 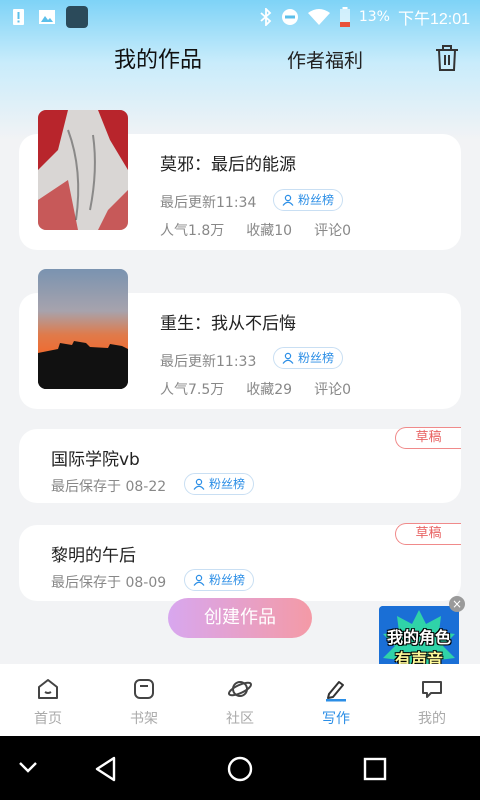 I want to click on draft-saved-time: 最后保存于 08-22, so click(x=109, y=487).